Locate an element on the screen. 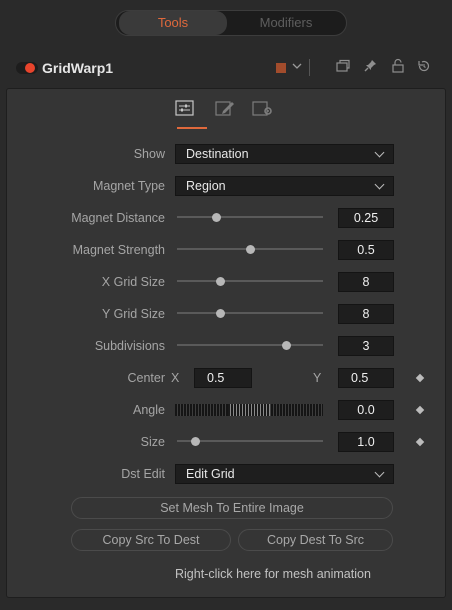 This screenshot has height=610, width=452. toggle-switch-icon is located at coordinates (27, 68).